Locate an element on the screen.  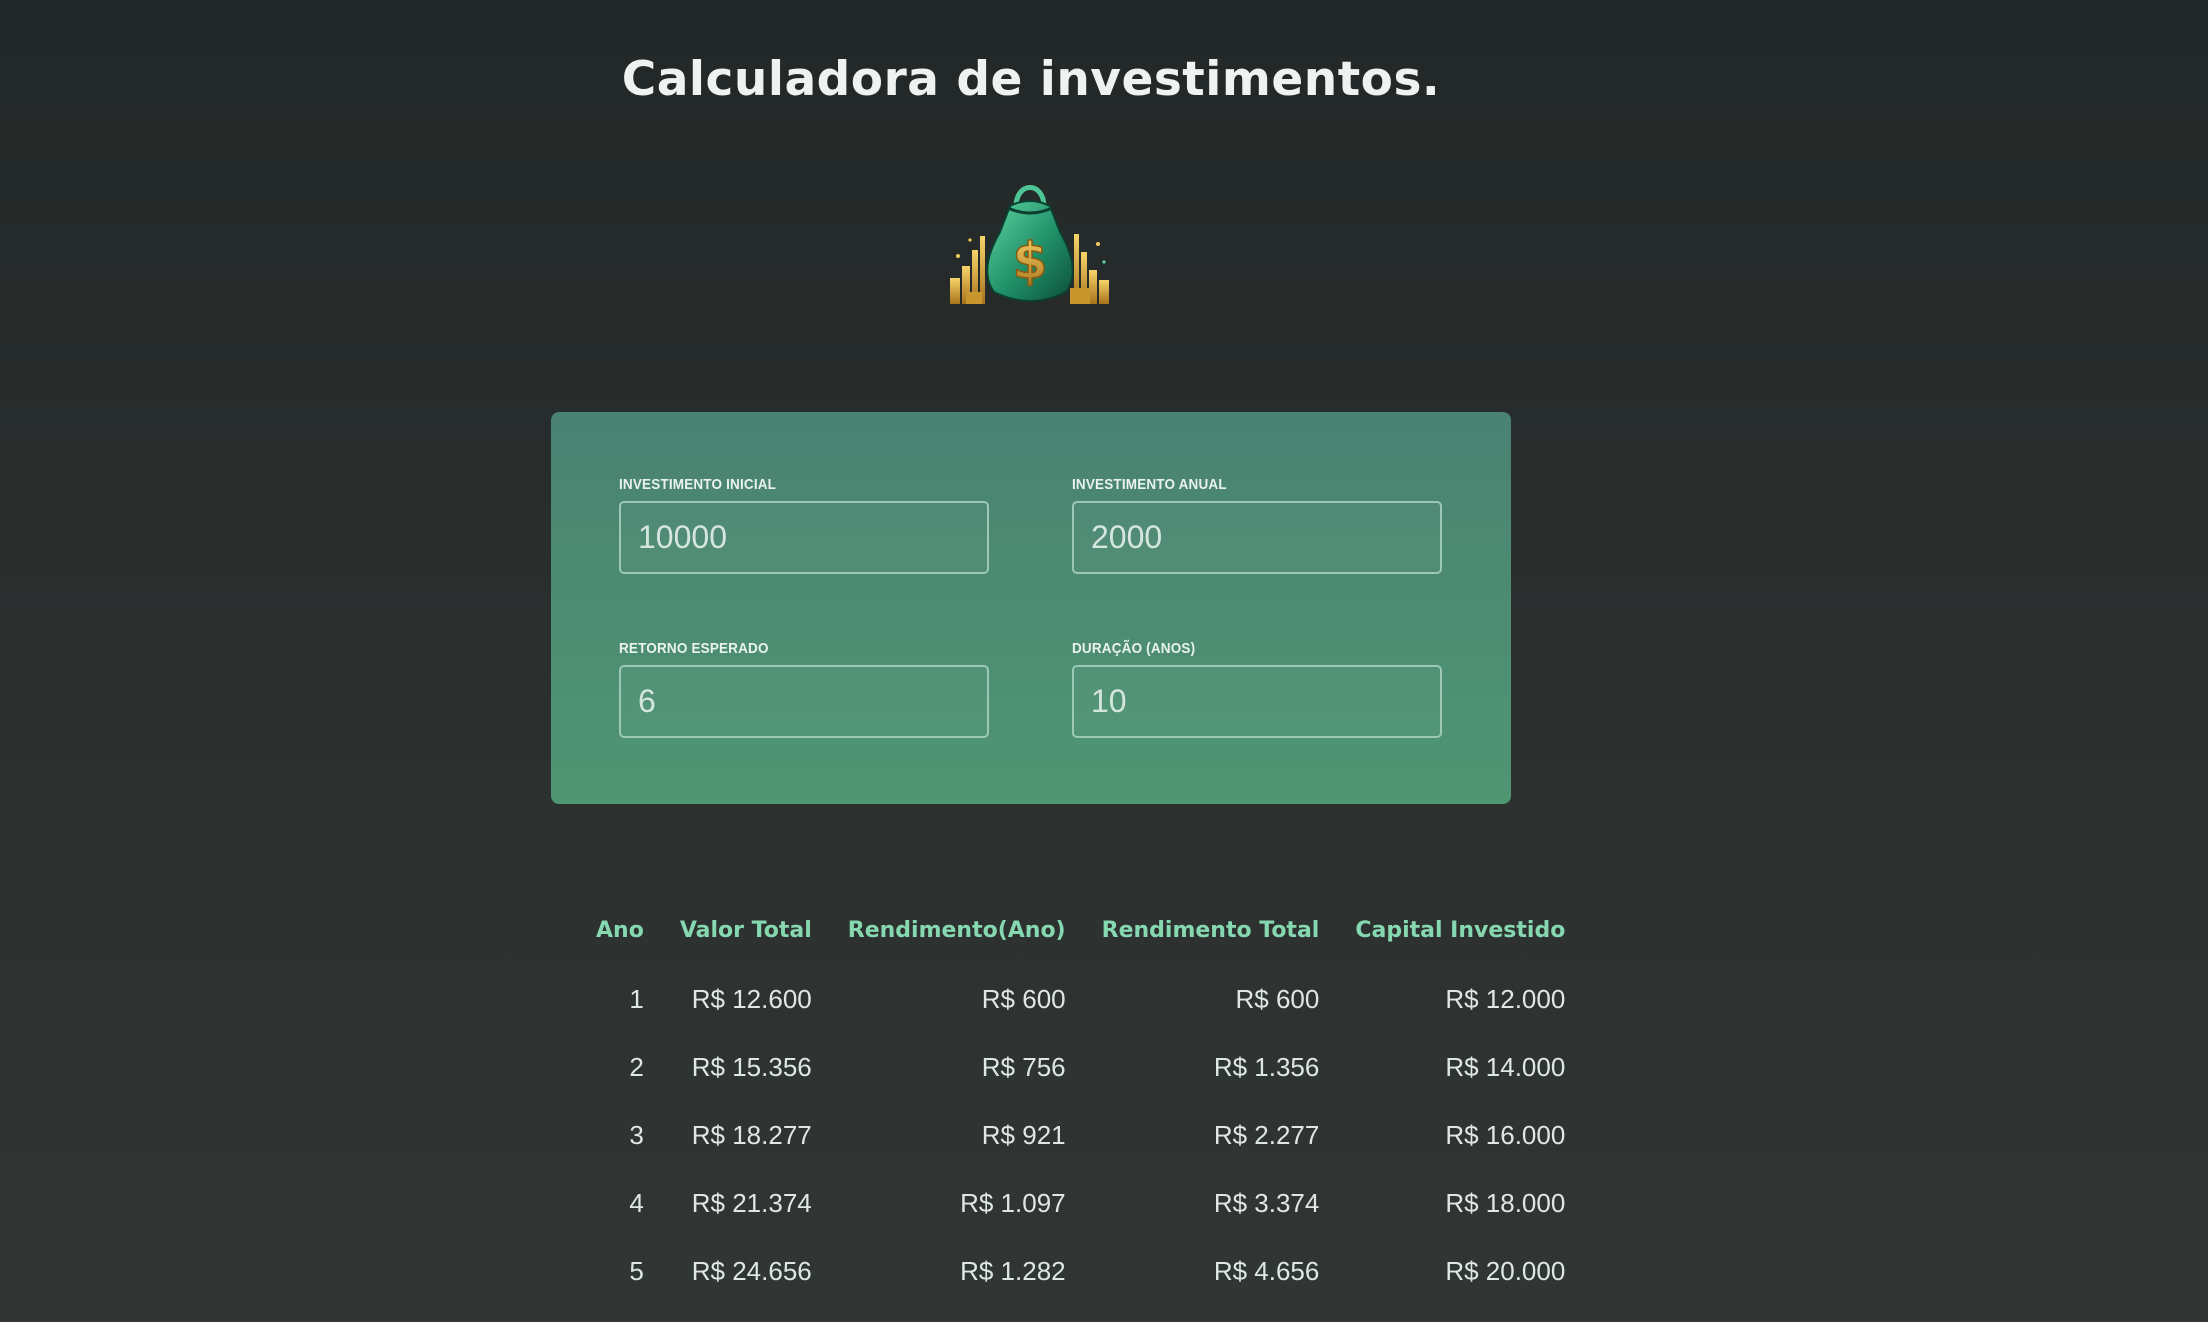
cell-yearly-return: R$ 600 is located at coordinates (1023, 998).